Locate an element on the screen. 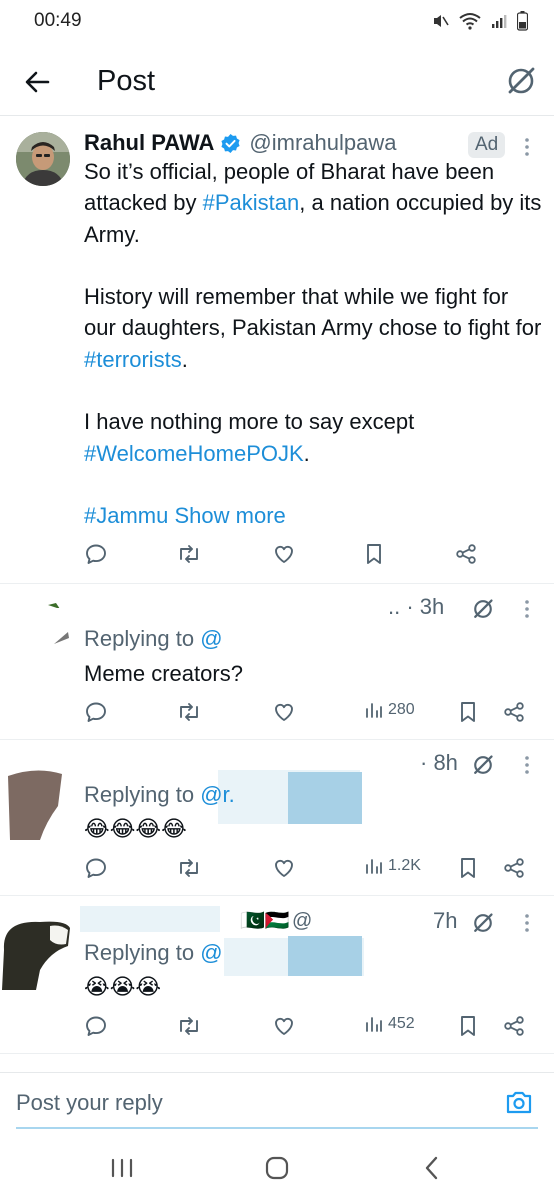 This screenshot has height=1200, width=554. hashtag-terrorists: #terrorists is located at coordinates (133, 359).